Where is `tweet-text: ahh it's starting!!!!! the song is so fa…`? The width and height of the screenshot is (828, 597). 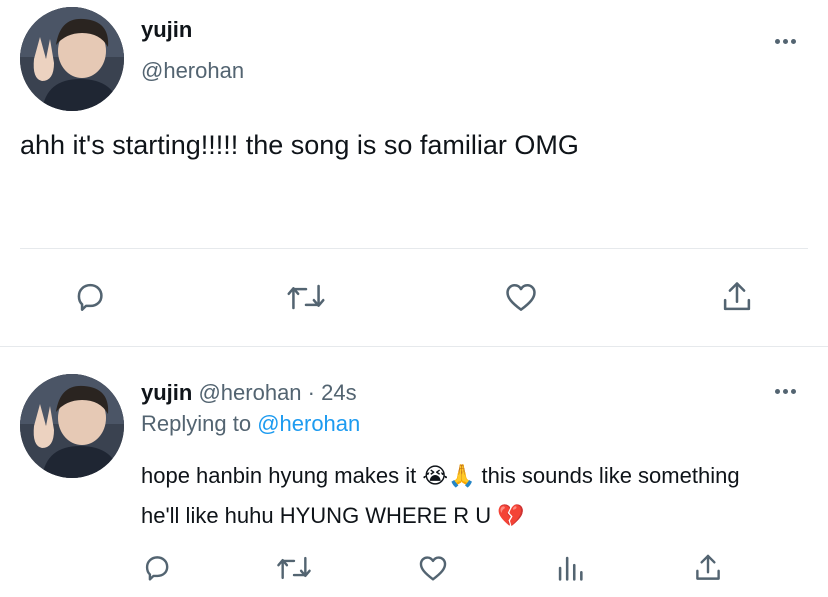
tweet-text: ahh it's starting!!!!! the song is so fa… is located at coordinates (299, 145).